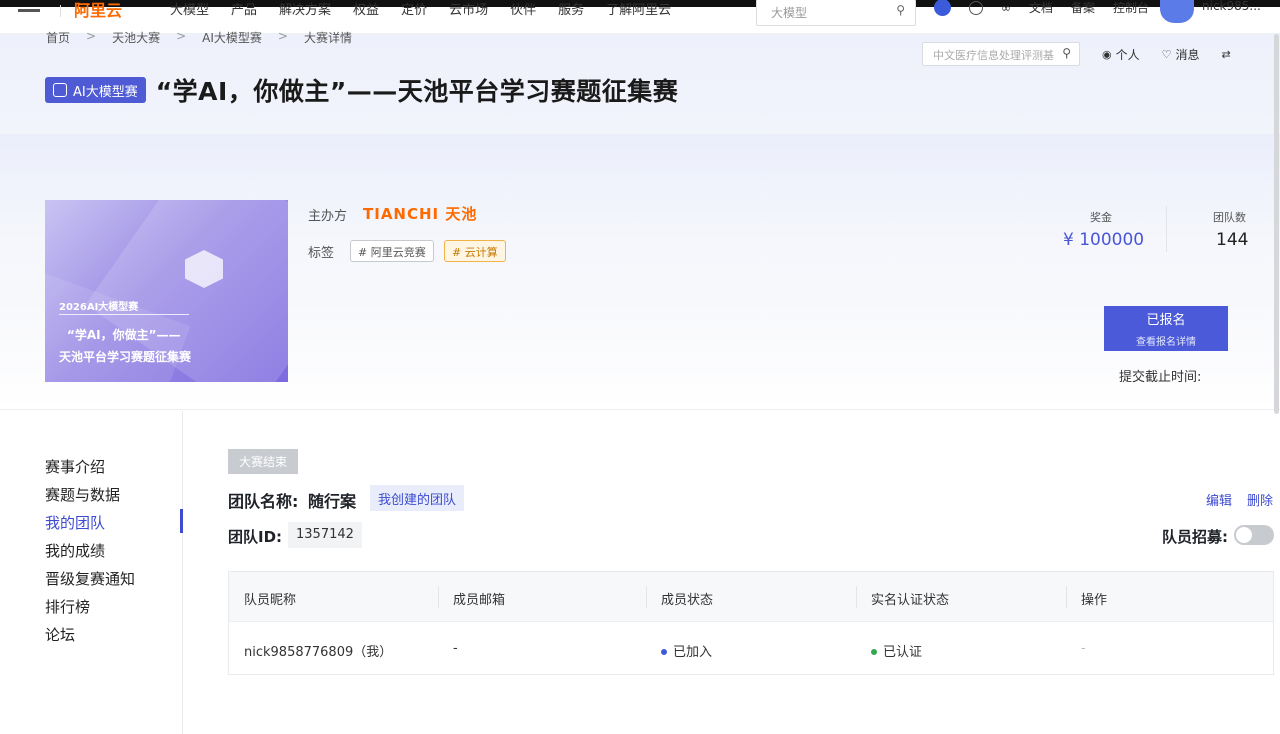 The width and height of the screenshot is (1280, 734). I want to click on member-email: -, so click(455, 648).